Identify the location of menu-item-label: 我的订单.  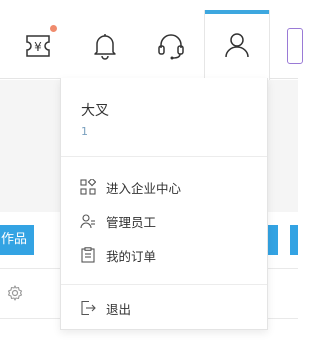
(131, 256).